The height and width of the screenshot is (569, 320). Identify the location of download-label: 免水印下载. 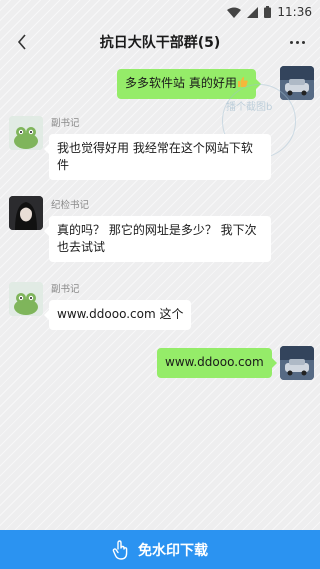
(173, 550).